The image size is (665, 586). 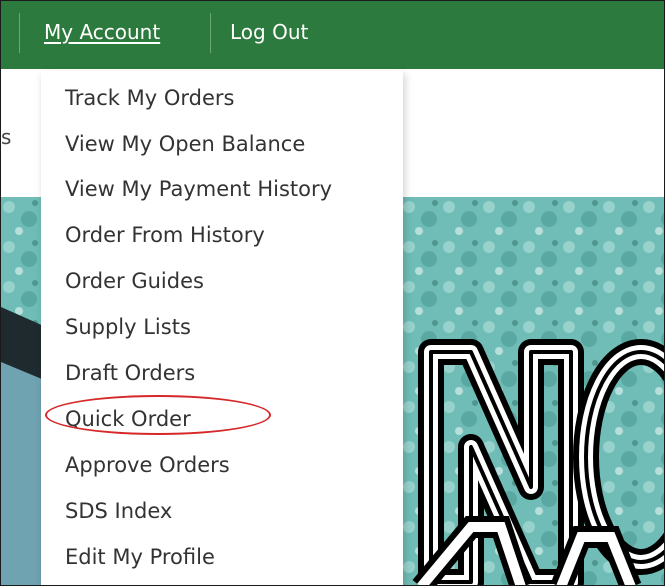 What do you see at coordinates (198, 189) in the screenshot?
I see `menu-item-view-my-payment-history: View My Payment History` at bounding box center [198, 189].